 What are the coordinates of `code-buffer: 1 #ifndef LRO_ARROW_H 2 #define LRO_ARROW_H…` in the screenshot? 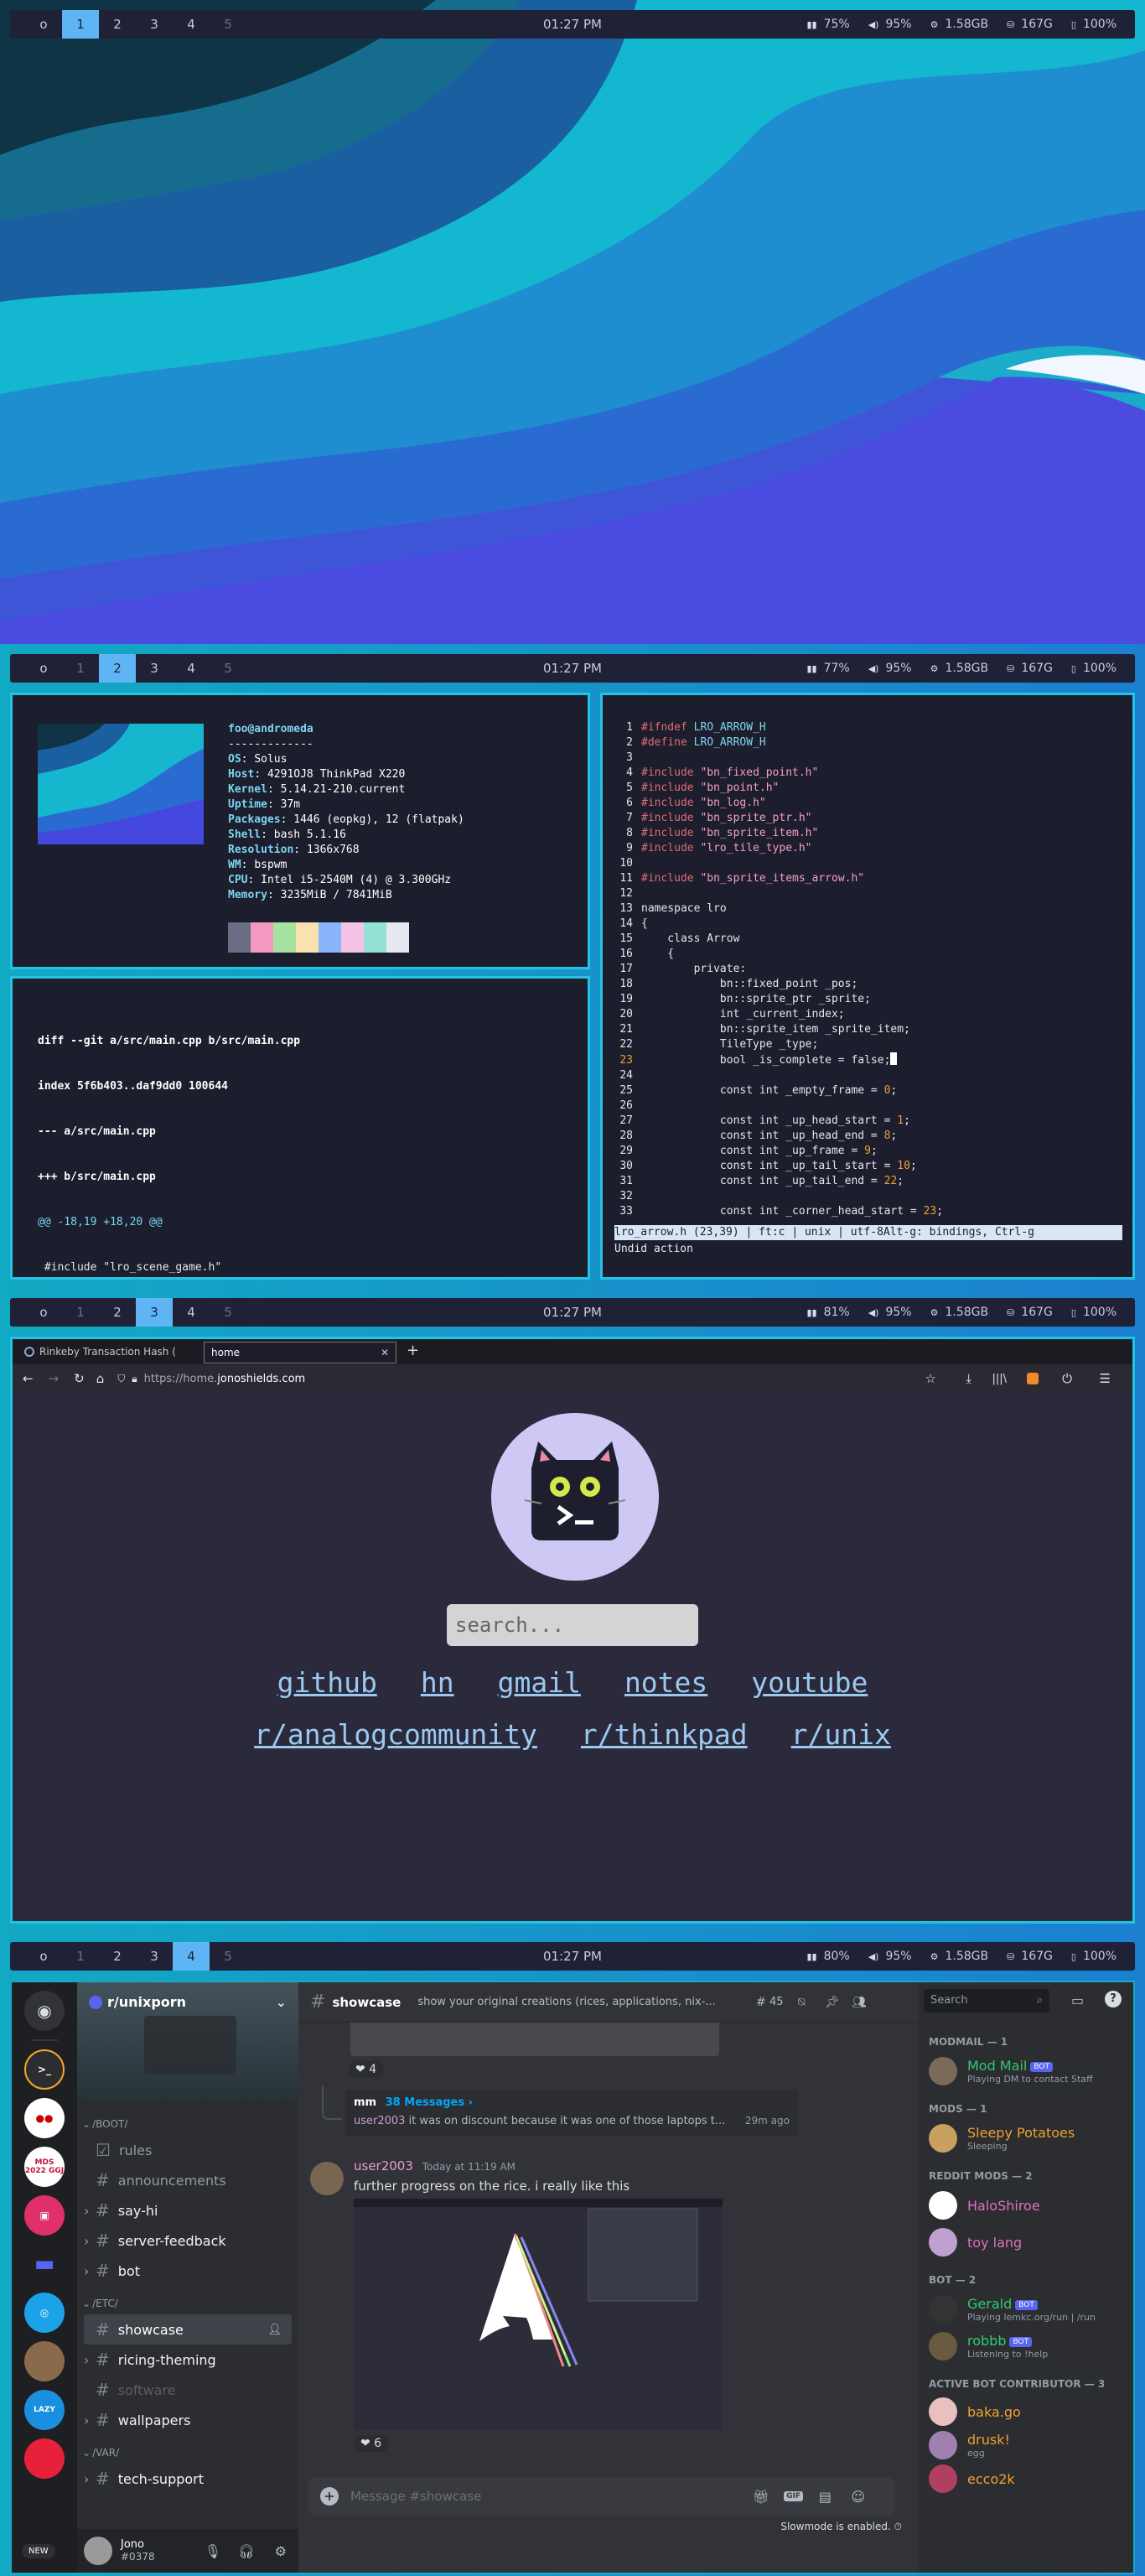 It's located at (778, 969).